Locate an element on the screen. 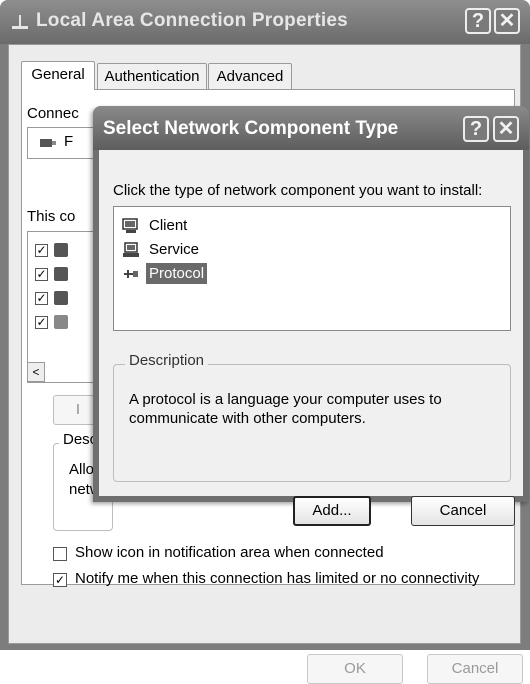  connection-items-list: ✓ ✓ ✓ ✓ is located at coordinates (65, 307).